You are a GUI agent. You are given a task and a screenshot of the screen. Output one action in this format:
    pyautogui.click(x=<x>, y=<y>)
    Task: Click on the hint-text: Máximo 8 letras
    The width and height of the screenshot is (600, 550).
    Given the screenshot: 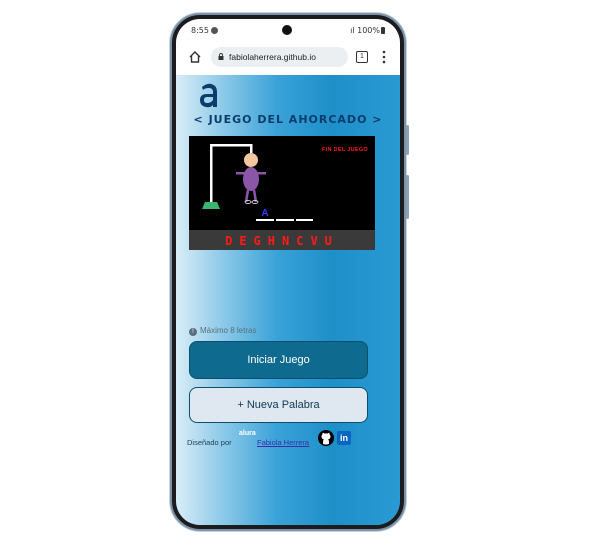 What is the action you would take?
    pyautogui.click(x=228, y=330)
    